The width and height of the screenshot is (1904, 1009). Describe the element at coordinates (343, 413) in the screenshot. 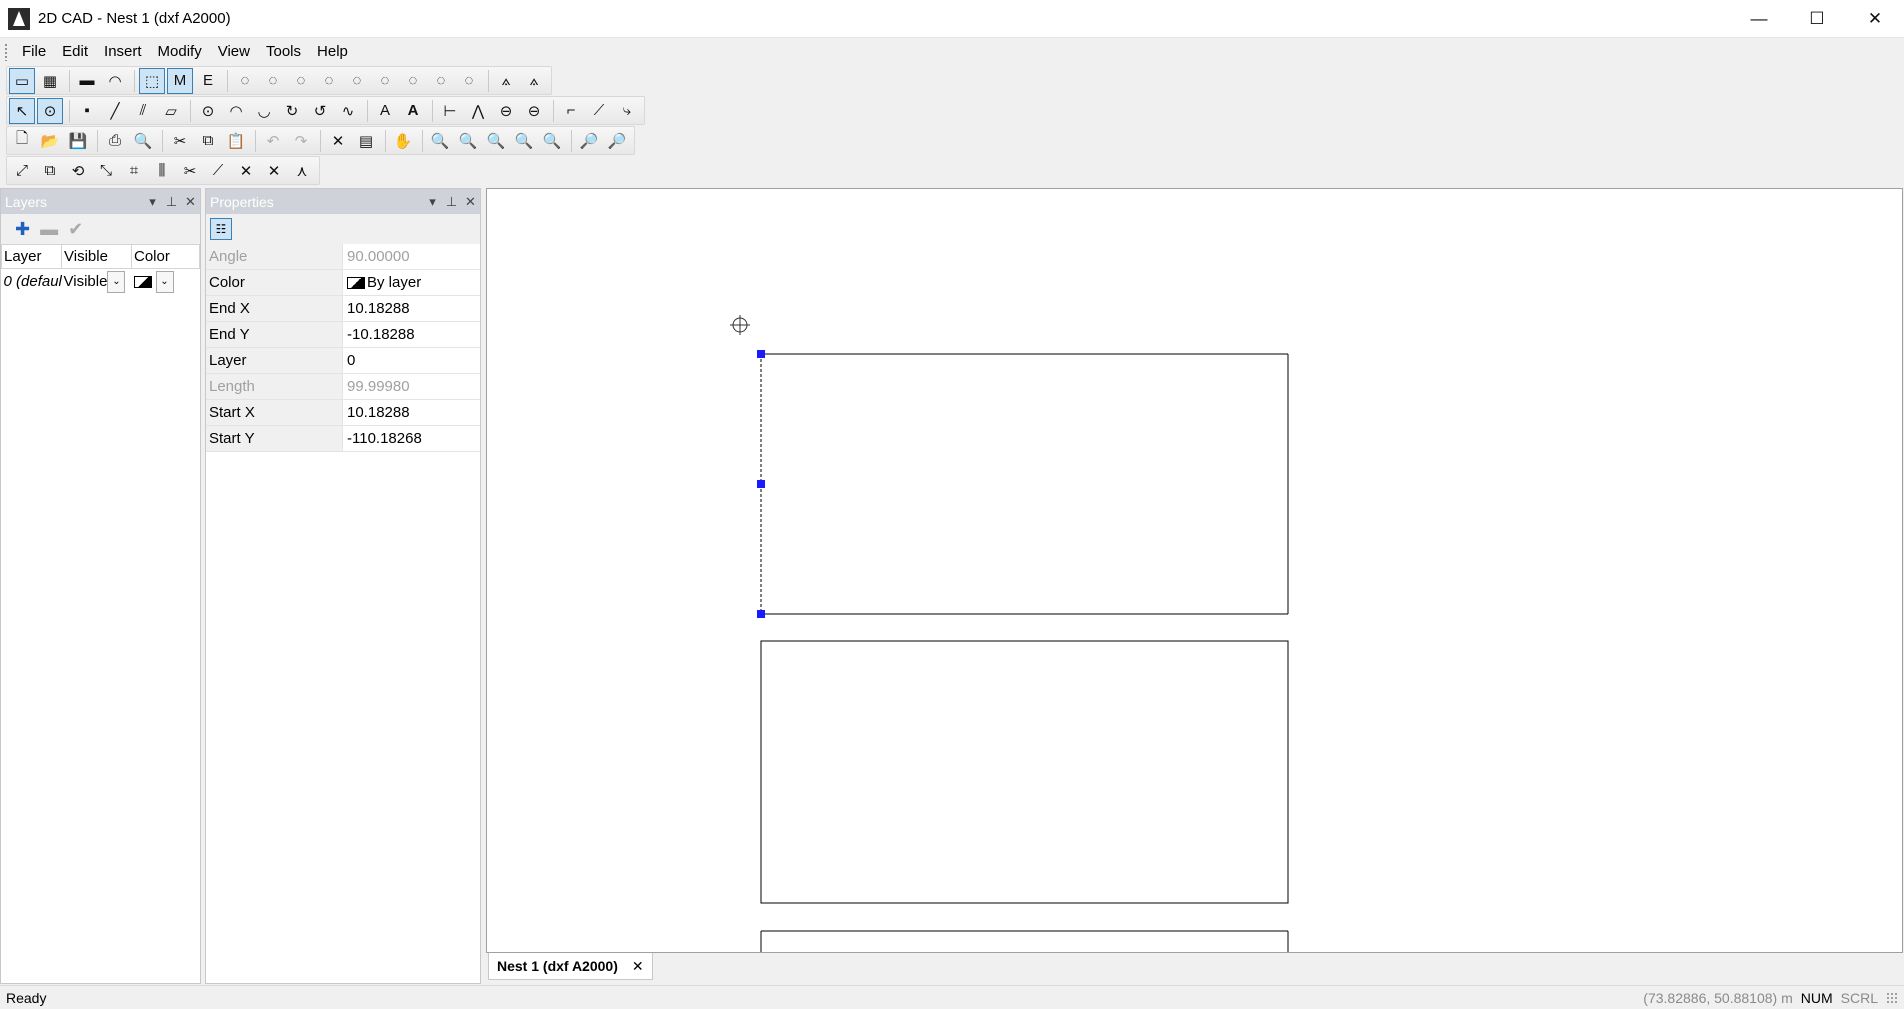

I see `property-row-start-x: Start X 10.18288` at that location.